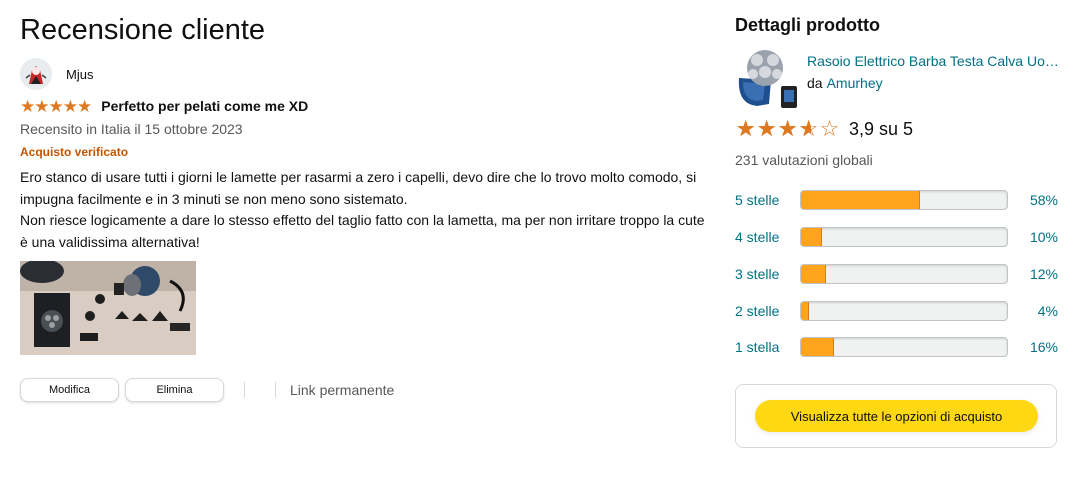  I want to click on brand-link: Amurhey, so click(855, 83).